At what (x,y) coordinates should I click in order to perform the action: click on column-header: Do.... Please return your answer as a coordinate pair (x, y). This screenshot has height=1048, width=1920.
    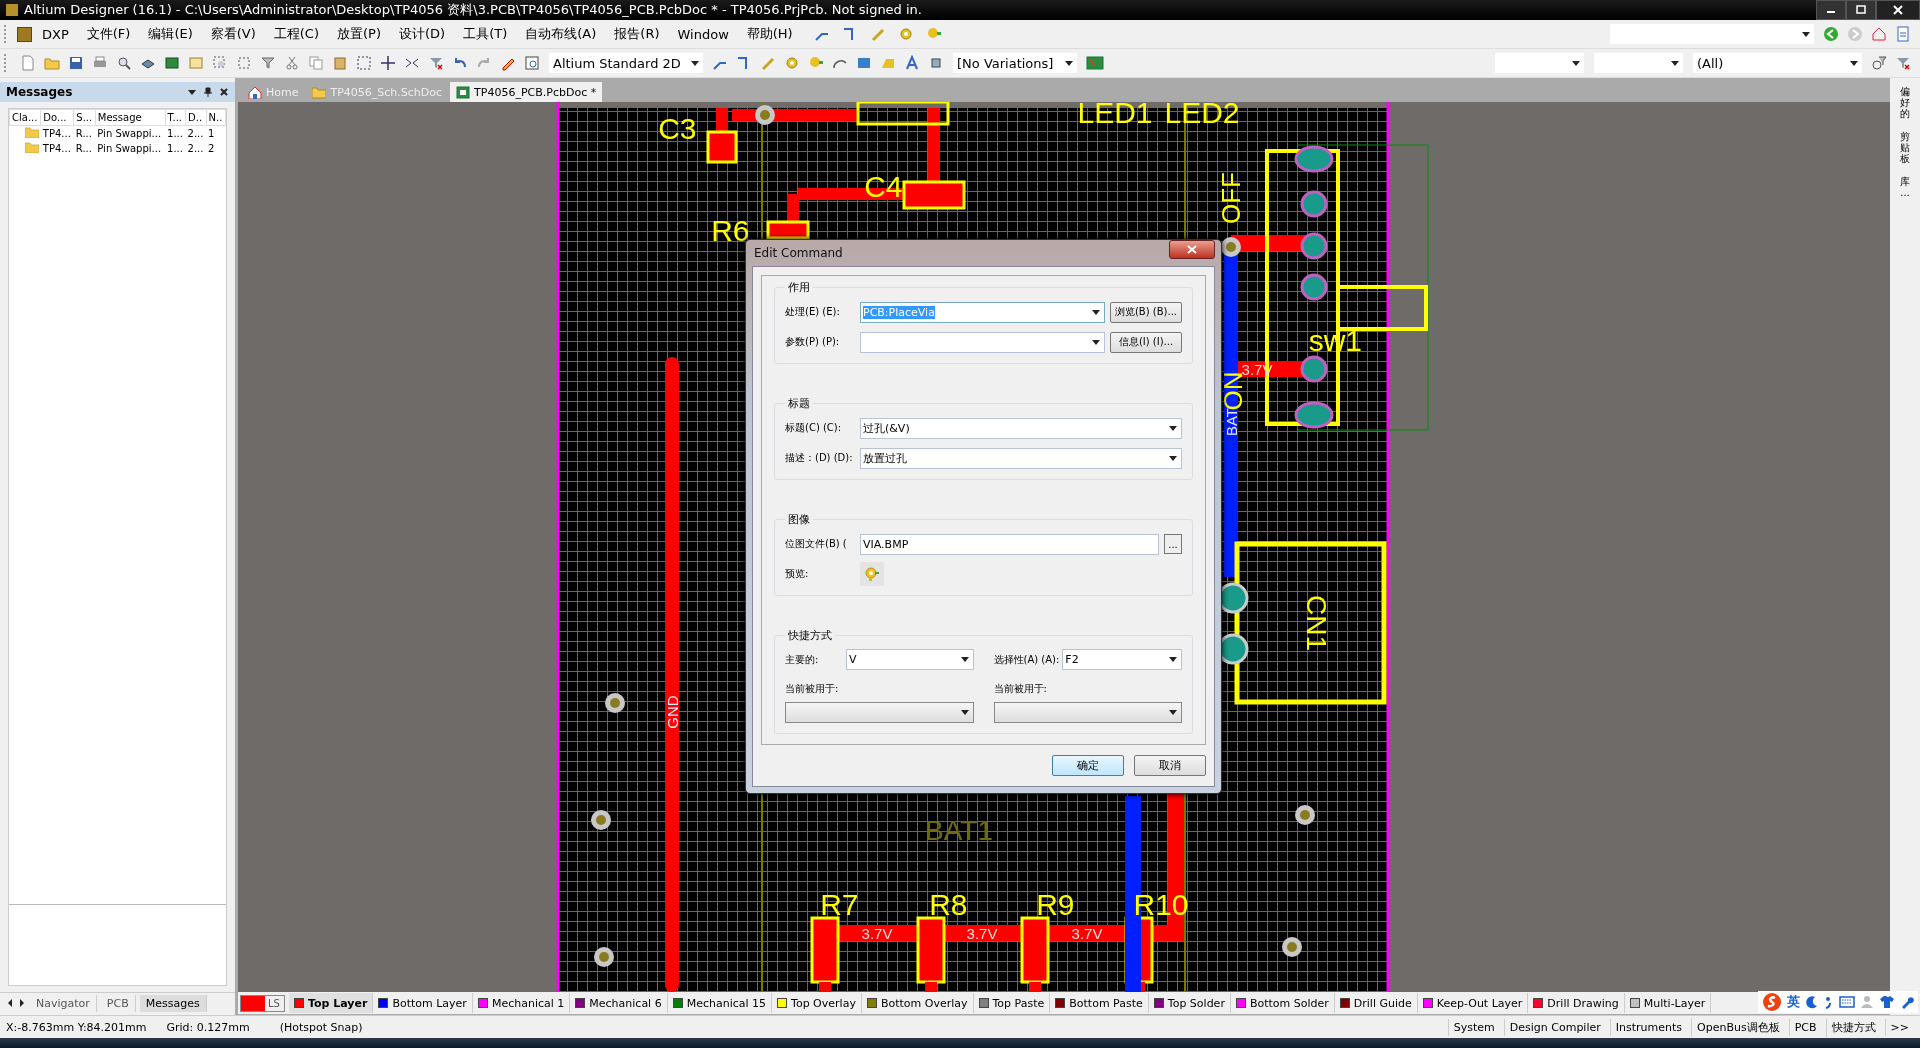
    Looking at the image, I should click on (57, 117).